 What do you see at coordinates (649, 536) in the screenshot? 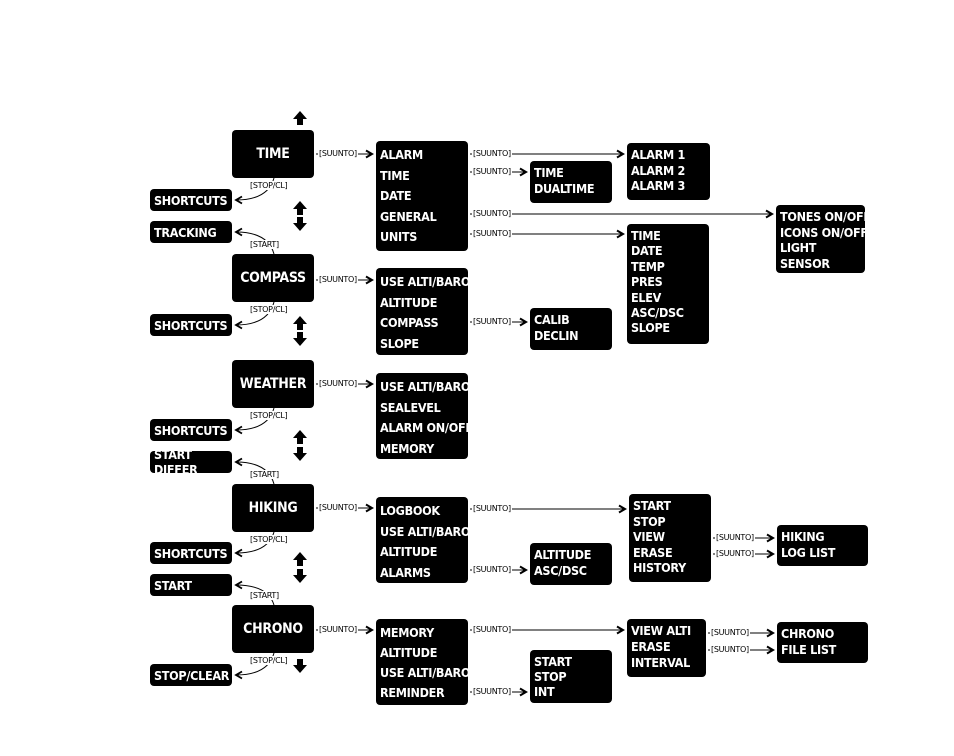
I see `box-item: VIEW` at bounding box center [649, 536].